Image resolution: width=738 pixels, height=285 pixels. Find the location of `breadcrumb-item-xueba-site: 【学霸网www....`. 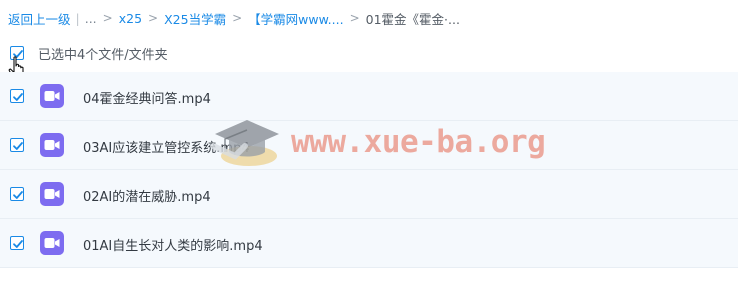

breadcrumb-item-xueba-site: 【学霸网www.... is located at coordinates (295, 18).